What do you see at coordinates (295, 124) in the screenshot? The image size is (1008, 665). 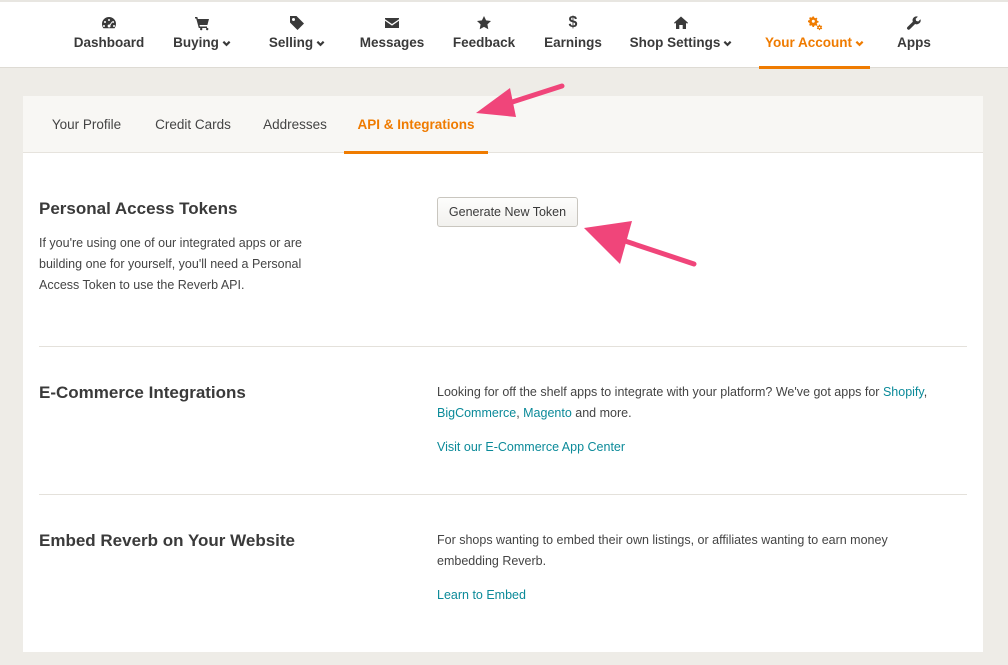 I see `tab-addresses: Addresses` at bounding box center [295, 124].